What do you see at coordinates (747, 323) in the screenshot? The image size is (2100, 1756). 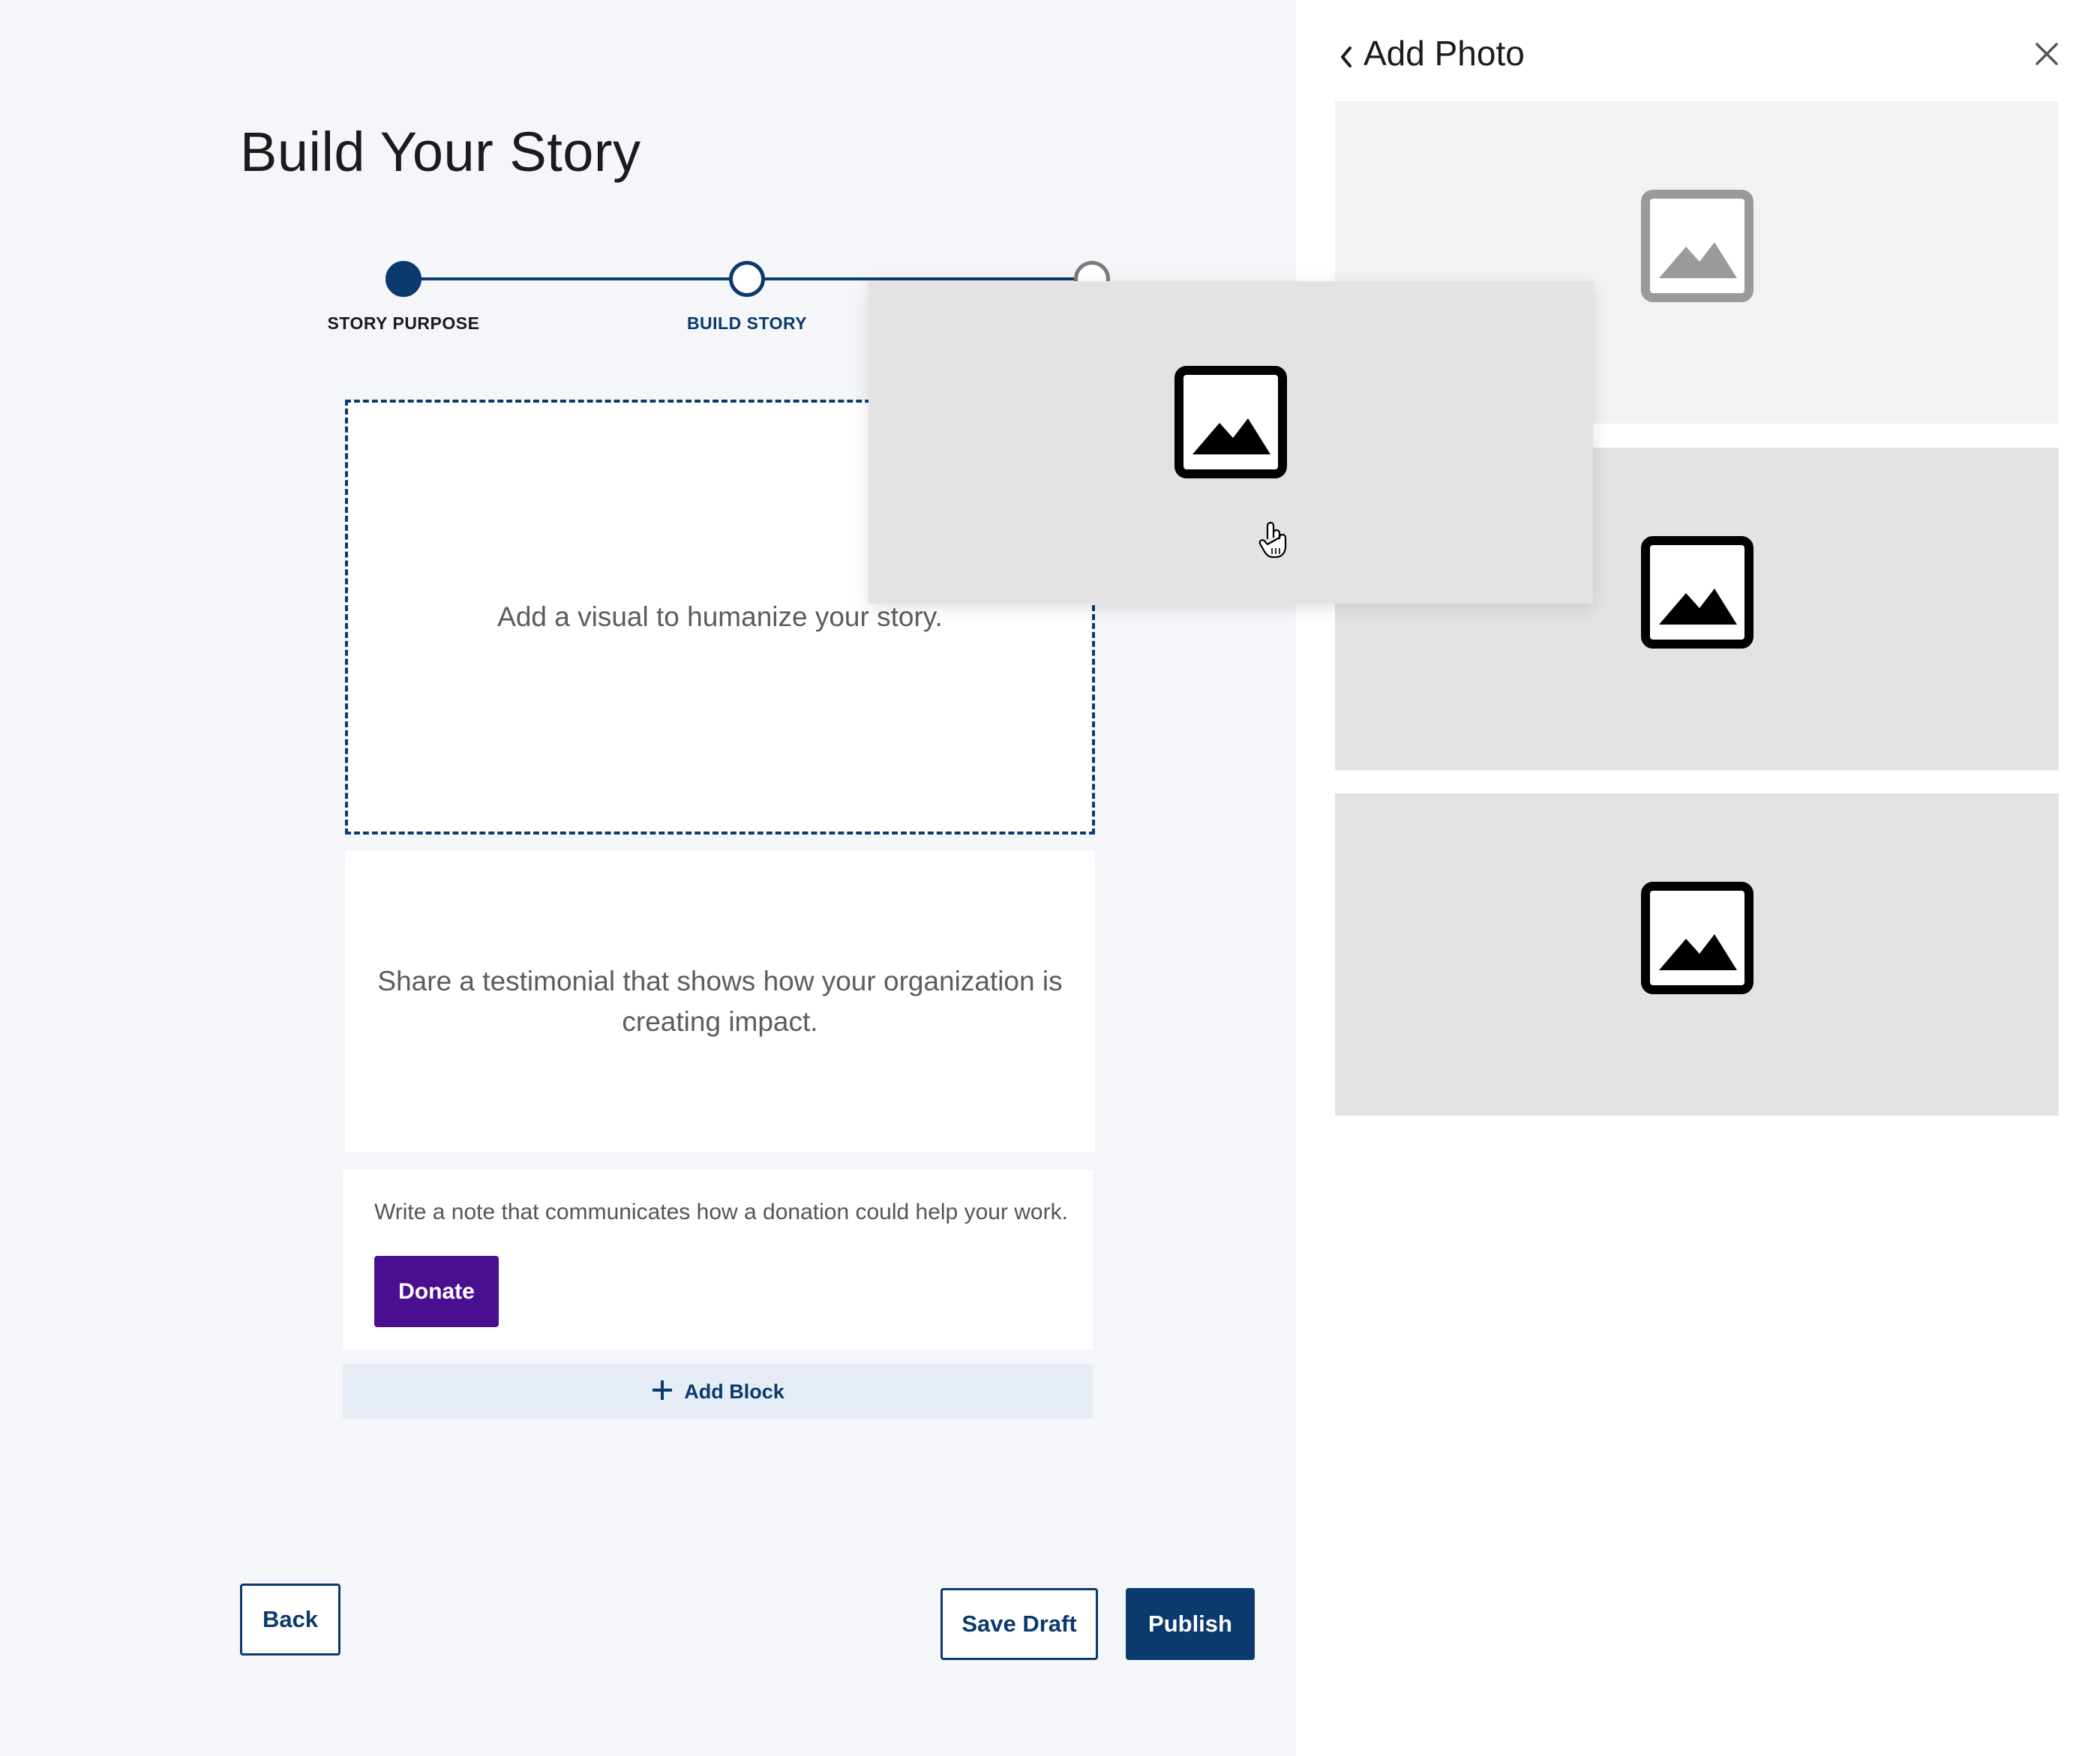 I see `step-label-build-story: BUILD STORY` at bounding box center [747, 323].